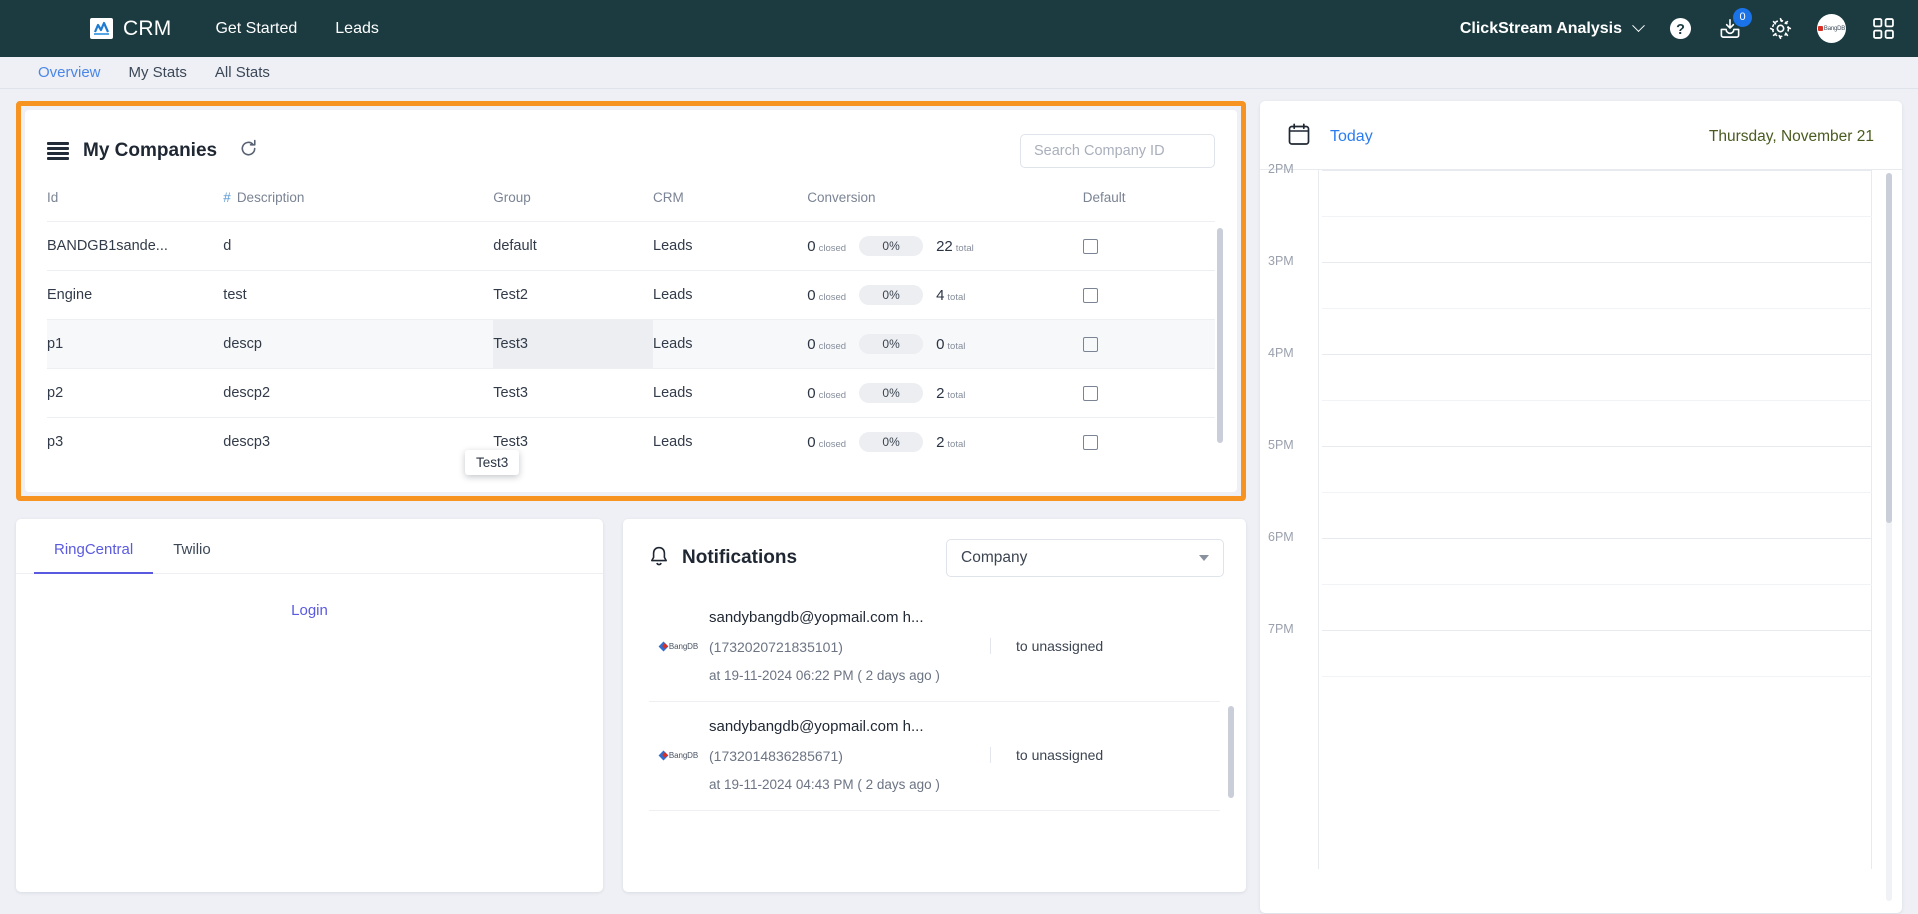  What do you see at coordinates (1220, 335) in the screenshot?
I see `table-scrollbar` at bounding box center [1220, 335].